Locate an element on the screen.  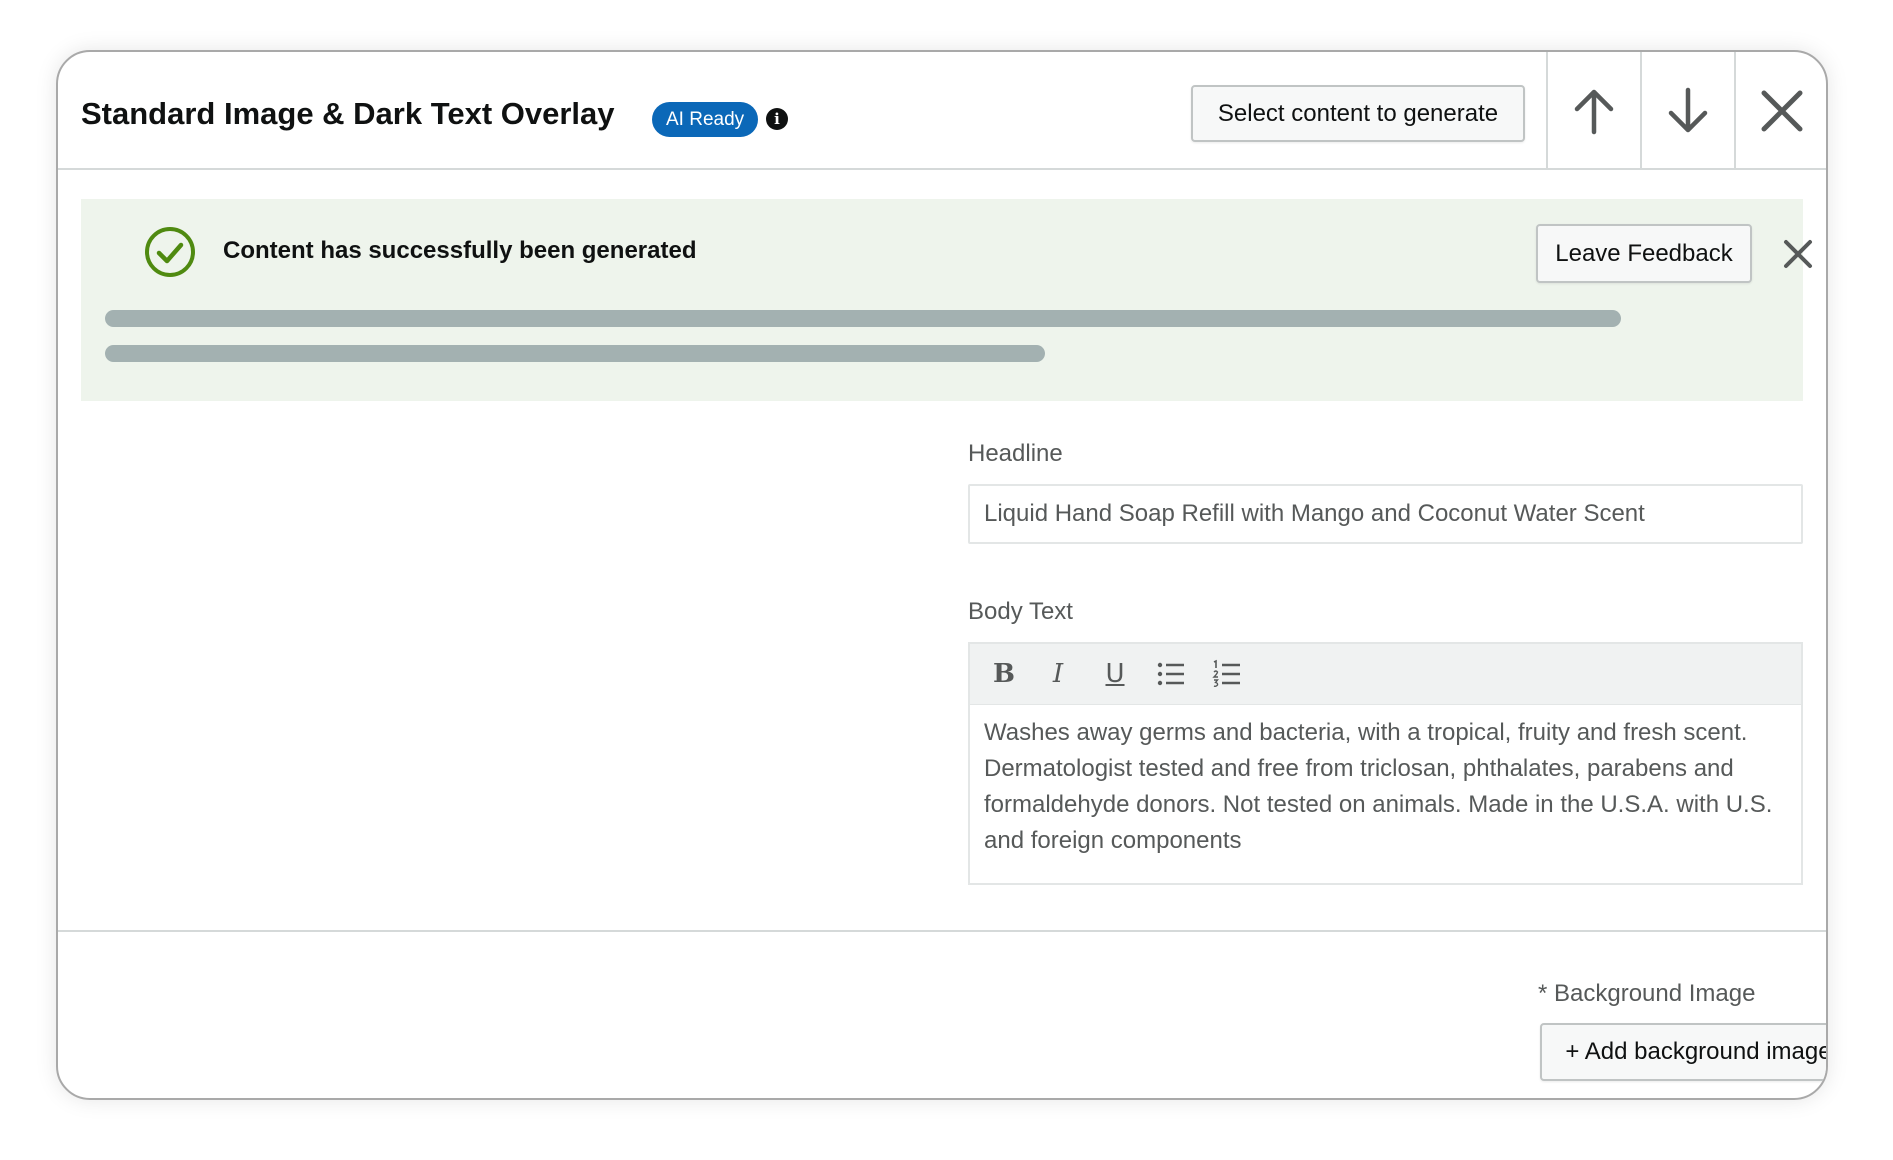
numbered-list-icon is located at coordinates (1226, 673).